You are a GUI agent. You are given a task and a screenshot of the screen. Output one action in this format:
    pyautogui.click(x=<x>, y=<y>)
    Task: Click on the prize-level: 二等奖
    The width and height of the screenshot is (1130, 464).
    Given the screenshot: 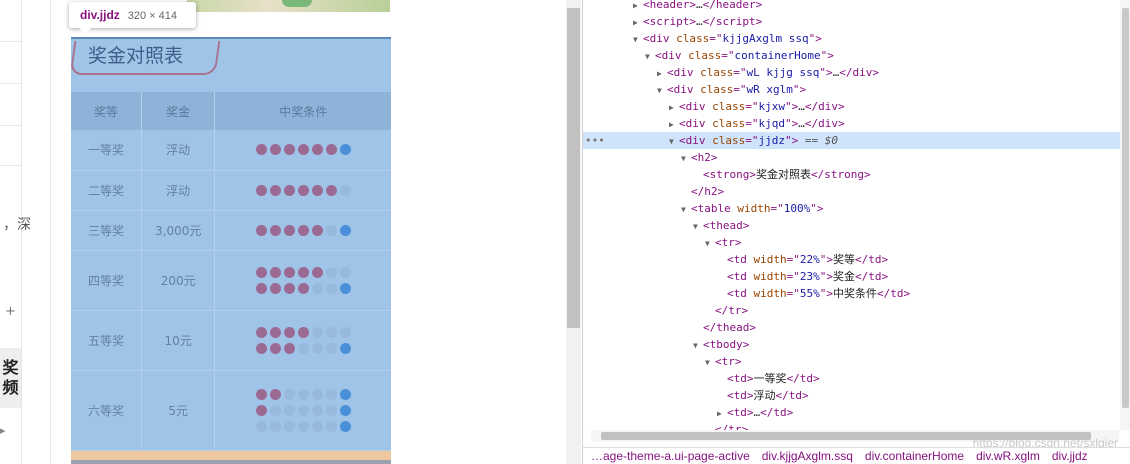 What is the action you would take?
    pyautogui.click(x=106, y=190)
    